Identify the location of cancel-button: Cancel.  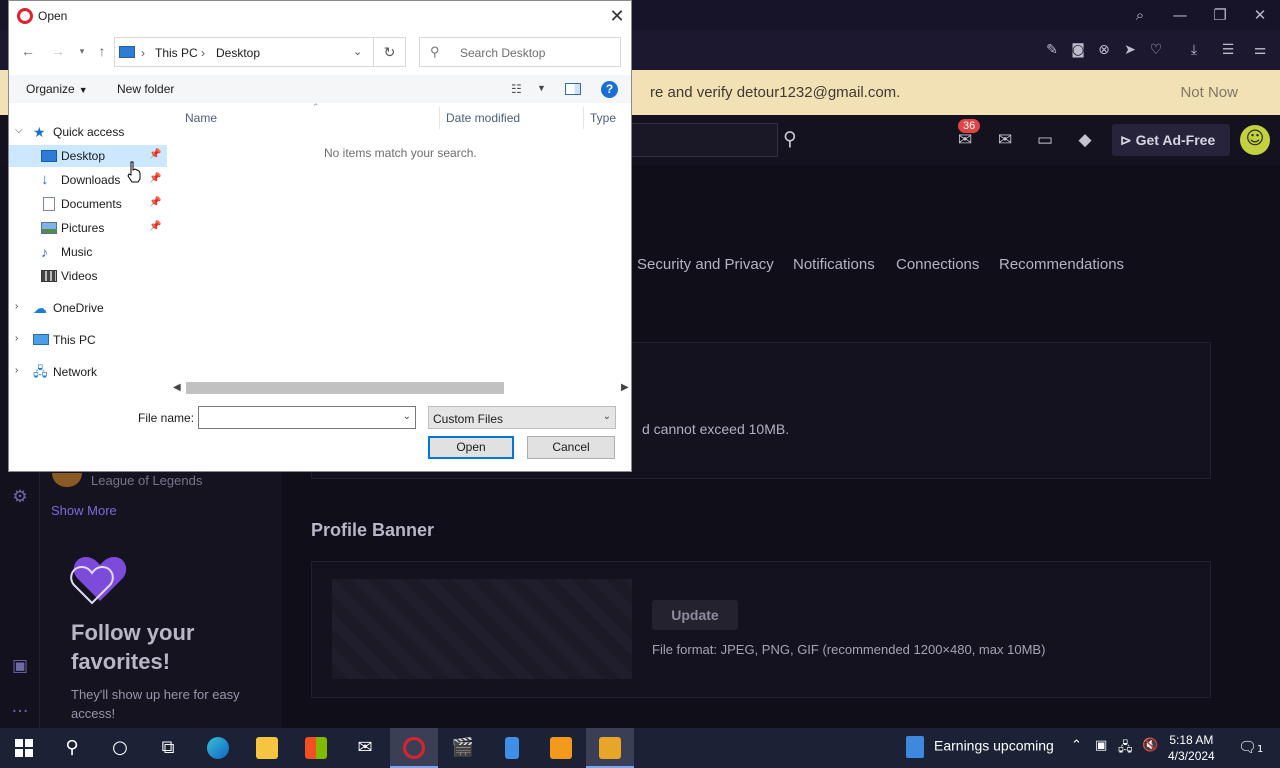
(571, 447).